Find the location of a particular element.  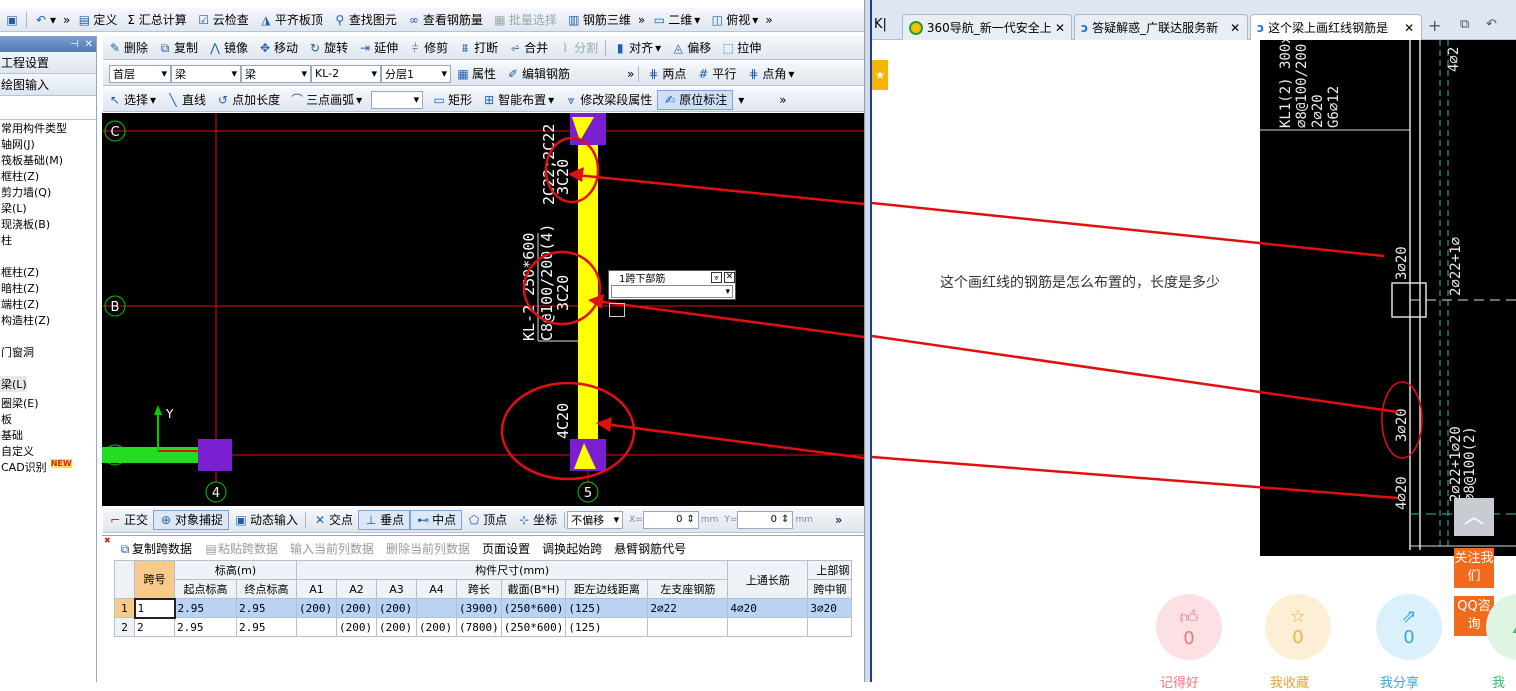

line-button: ╲ 直线 is located at coordinates (186, 99).